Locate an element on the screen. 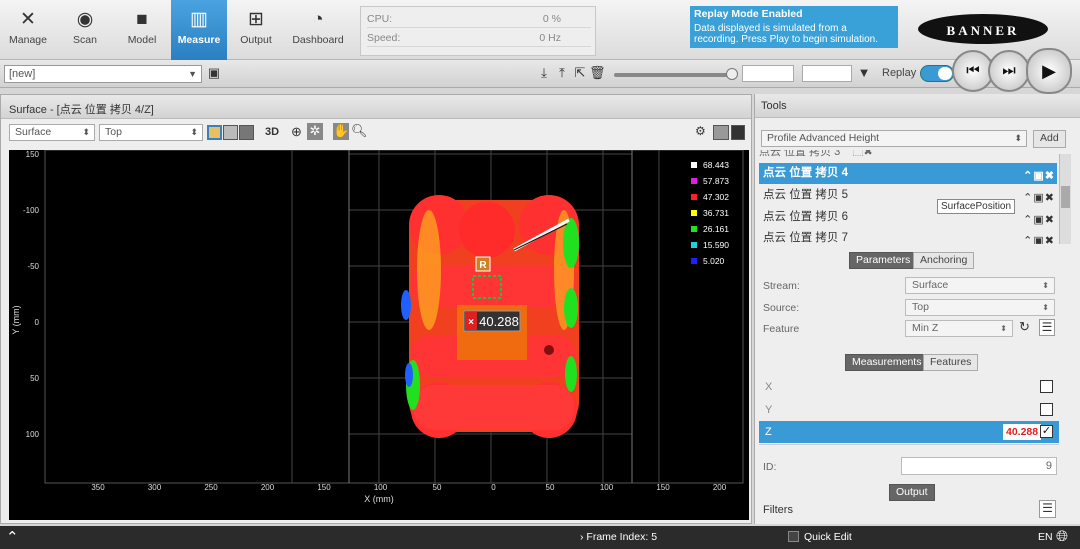 The height and width of the screenshot is (549, 1080). 3d-view-button: 3D is located at coordinates (272, 132).